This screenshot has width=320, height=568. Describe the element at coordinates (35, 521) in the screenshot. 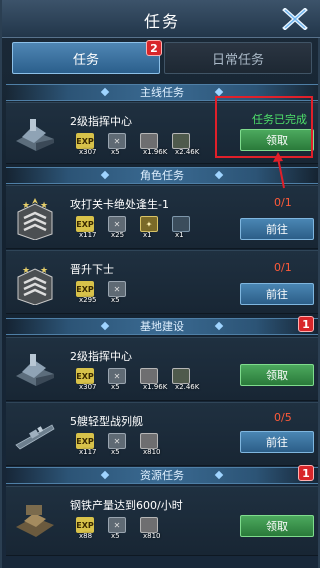

I see `steel-factory-icon` at that location.